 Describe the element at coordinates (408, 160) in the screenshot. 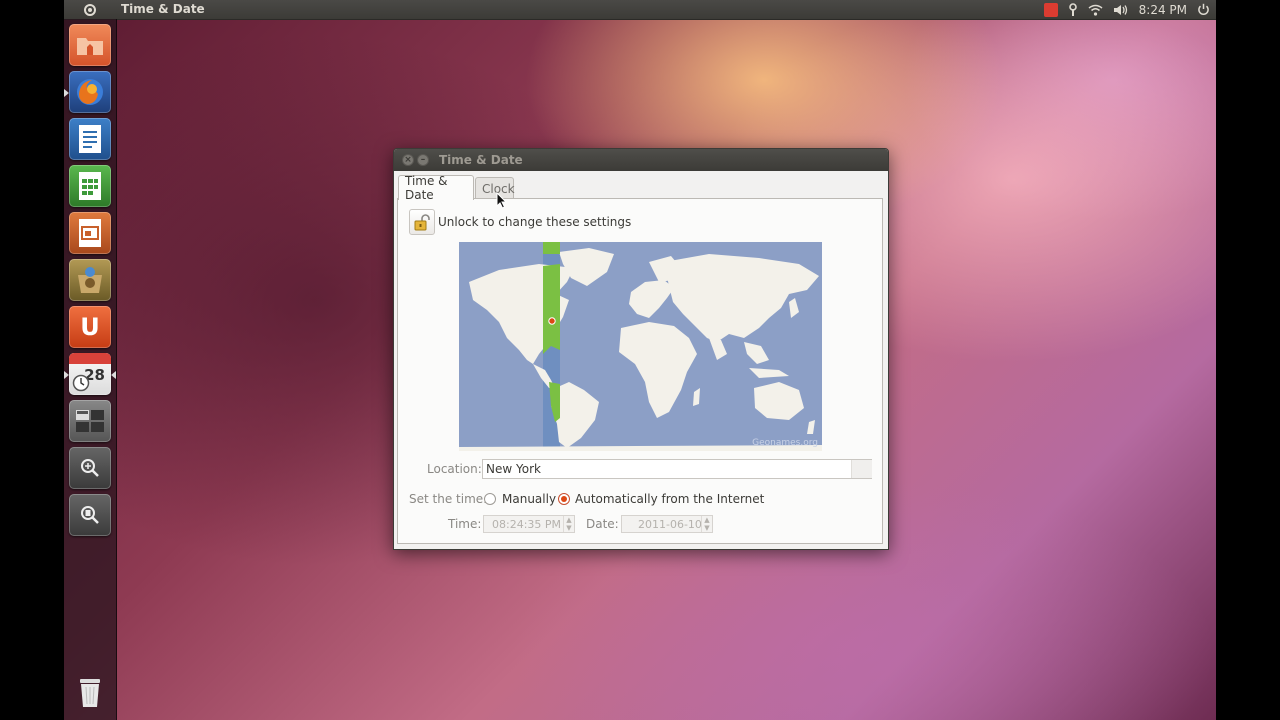

I see `close-window-button: ×` at that location.